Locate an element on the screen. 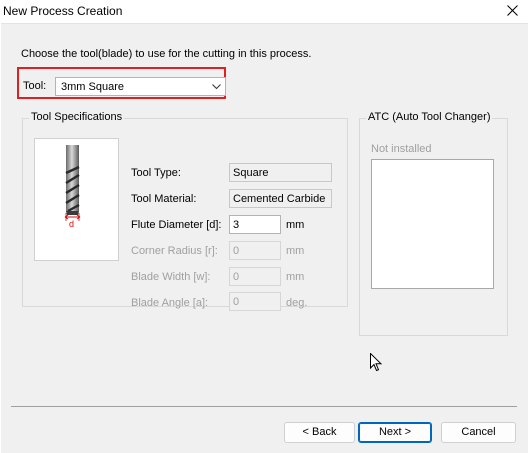 This screenshot has width=529, height=453. atc-list is located at coordinates (432, 224).